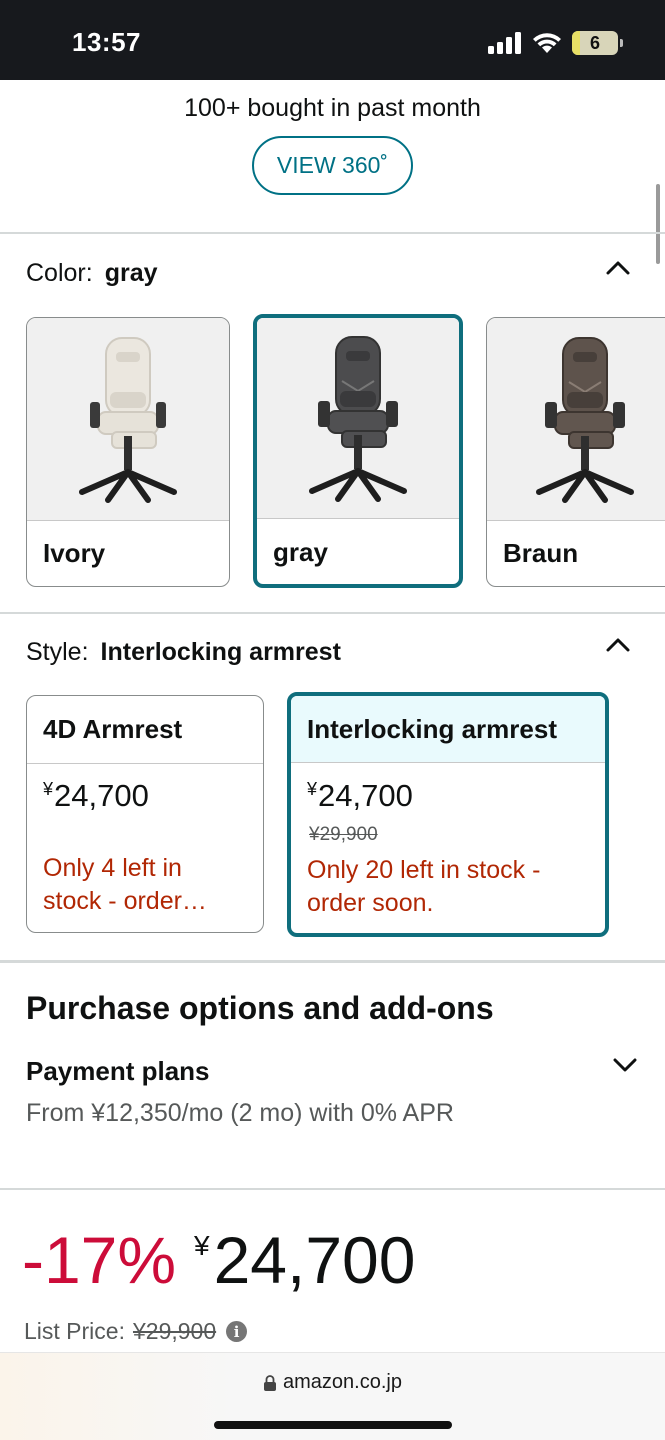  I want to click on style-selected-value: Interlocking armrest, so click(220, 652).